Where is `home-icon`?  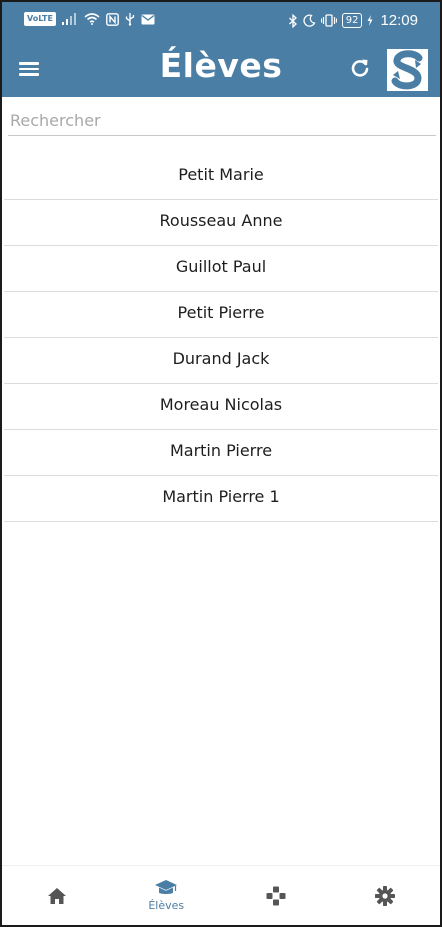 home-icon is located at coordinates (56, 895).